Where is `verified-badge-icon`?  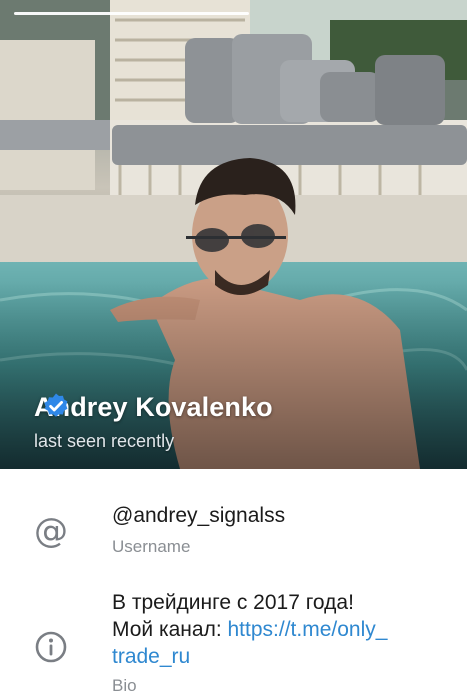
verified-badge-icon is located at coordinates (56, 406).